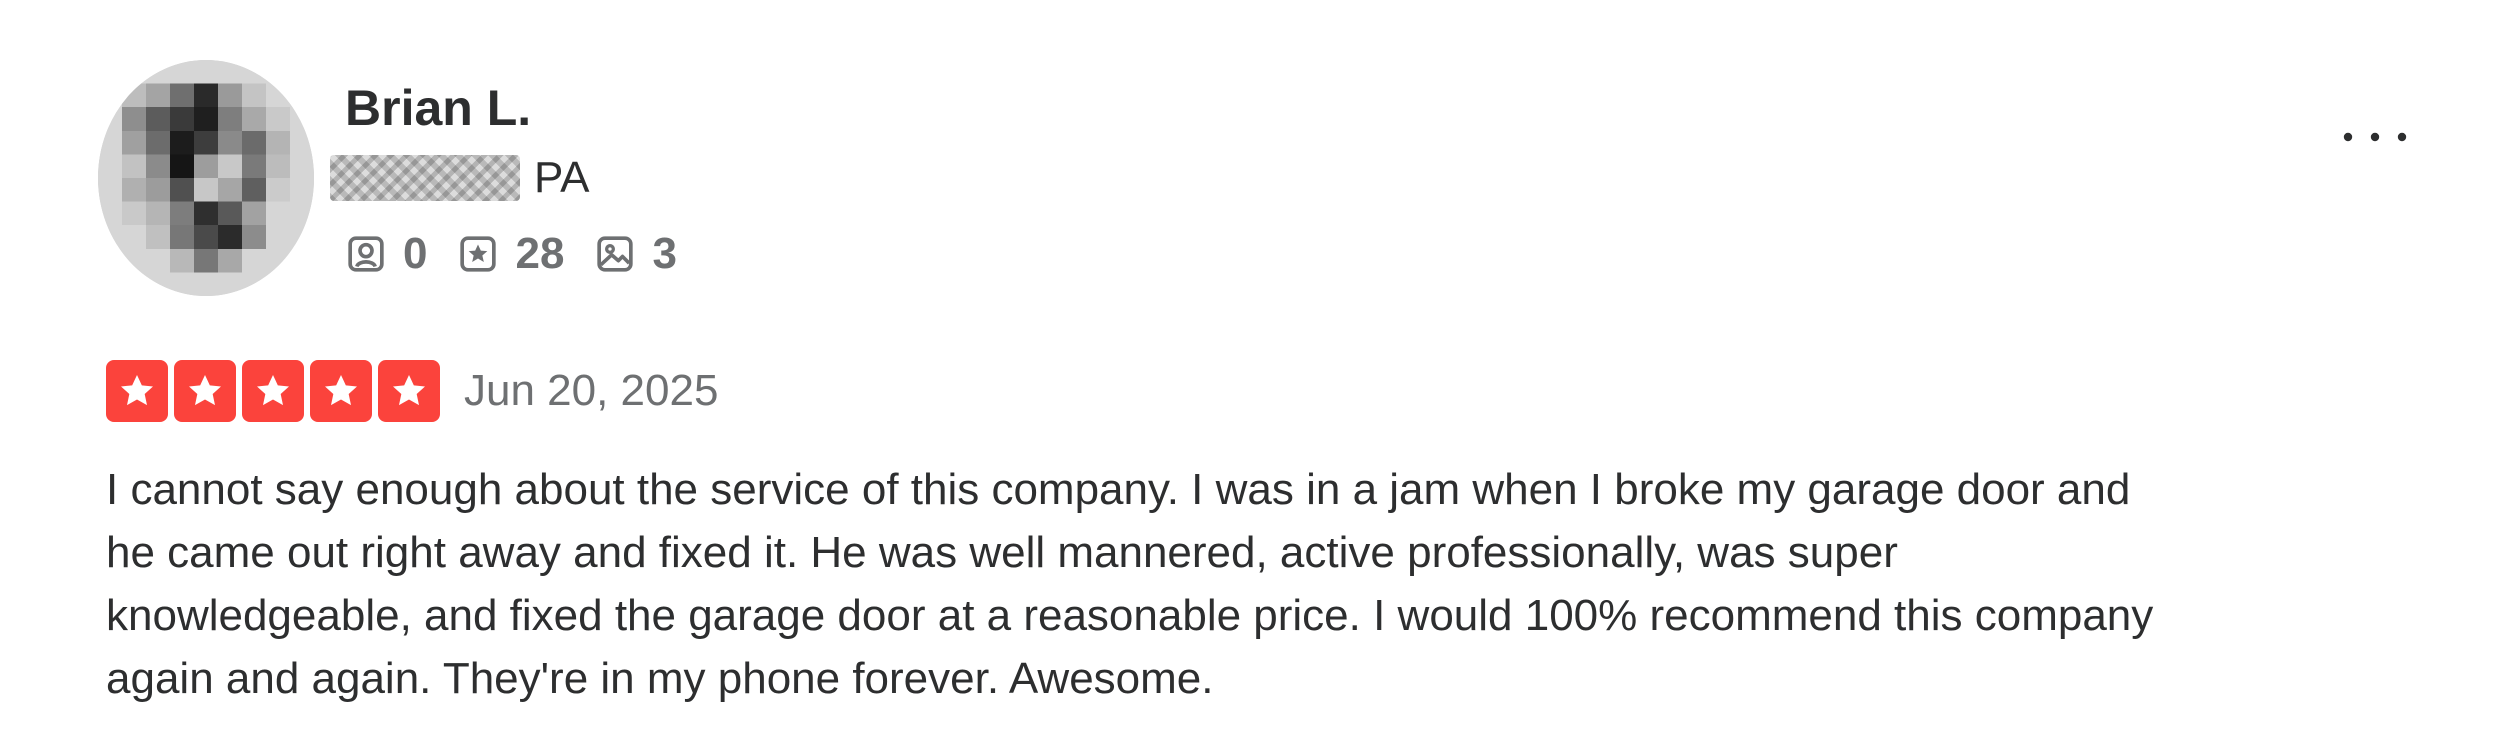 The image size is (2500, 729). I want to click on friends-count: 0, so click(415, 253).